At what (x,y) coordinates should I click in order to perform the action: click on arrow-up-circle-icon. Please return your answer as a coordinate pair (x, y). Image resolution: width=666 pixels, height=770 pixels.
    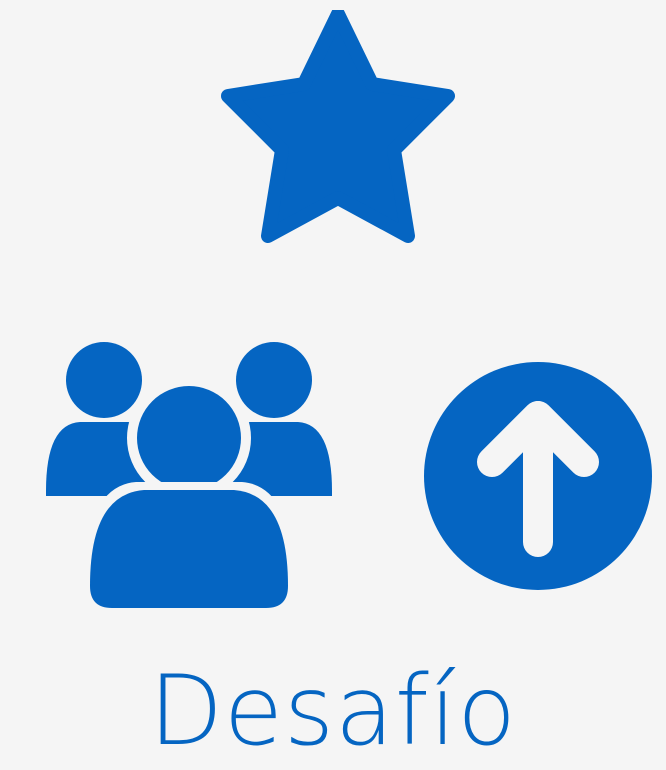
    Looking at the image, I should click on (538, 476).